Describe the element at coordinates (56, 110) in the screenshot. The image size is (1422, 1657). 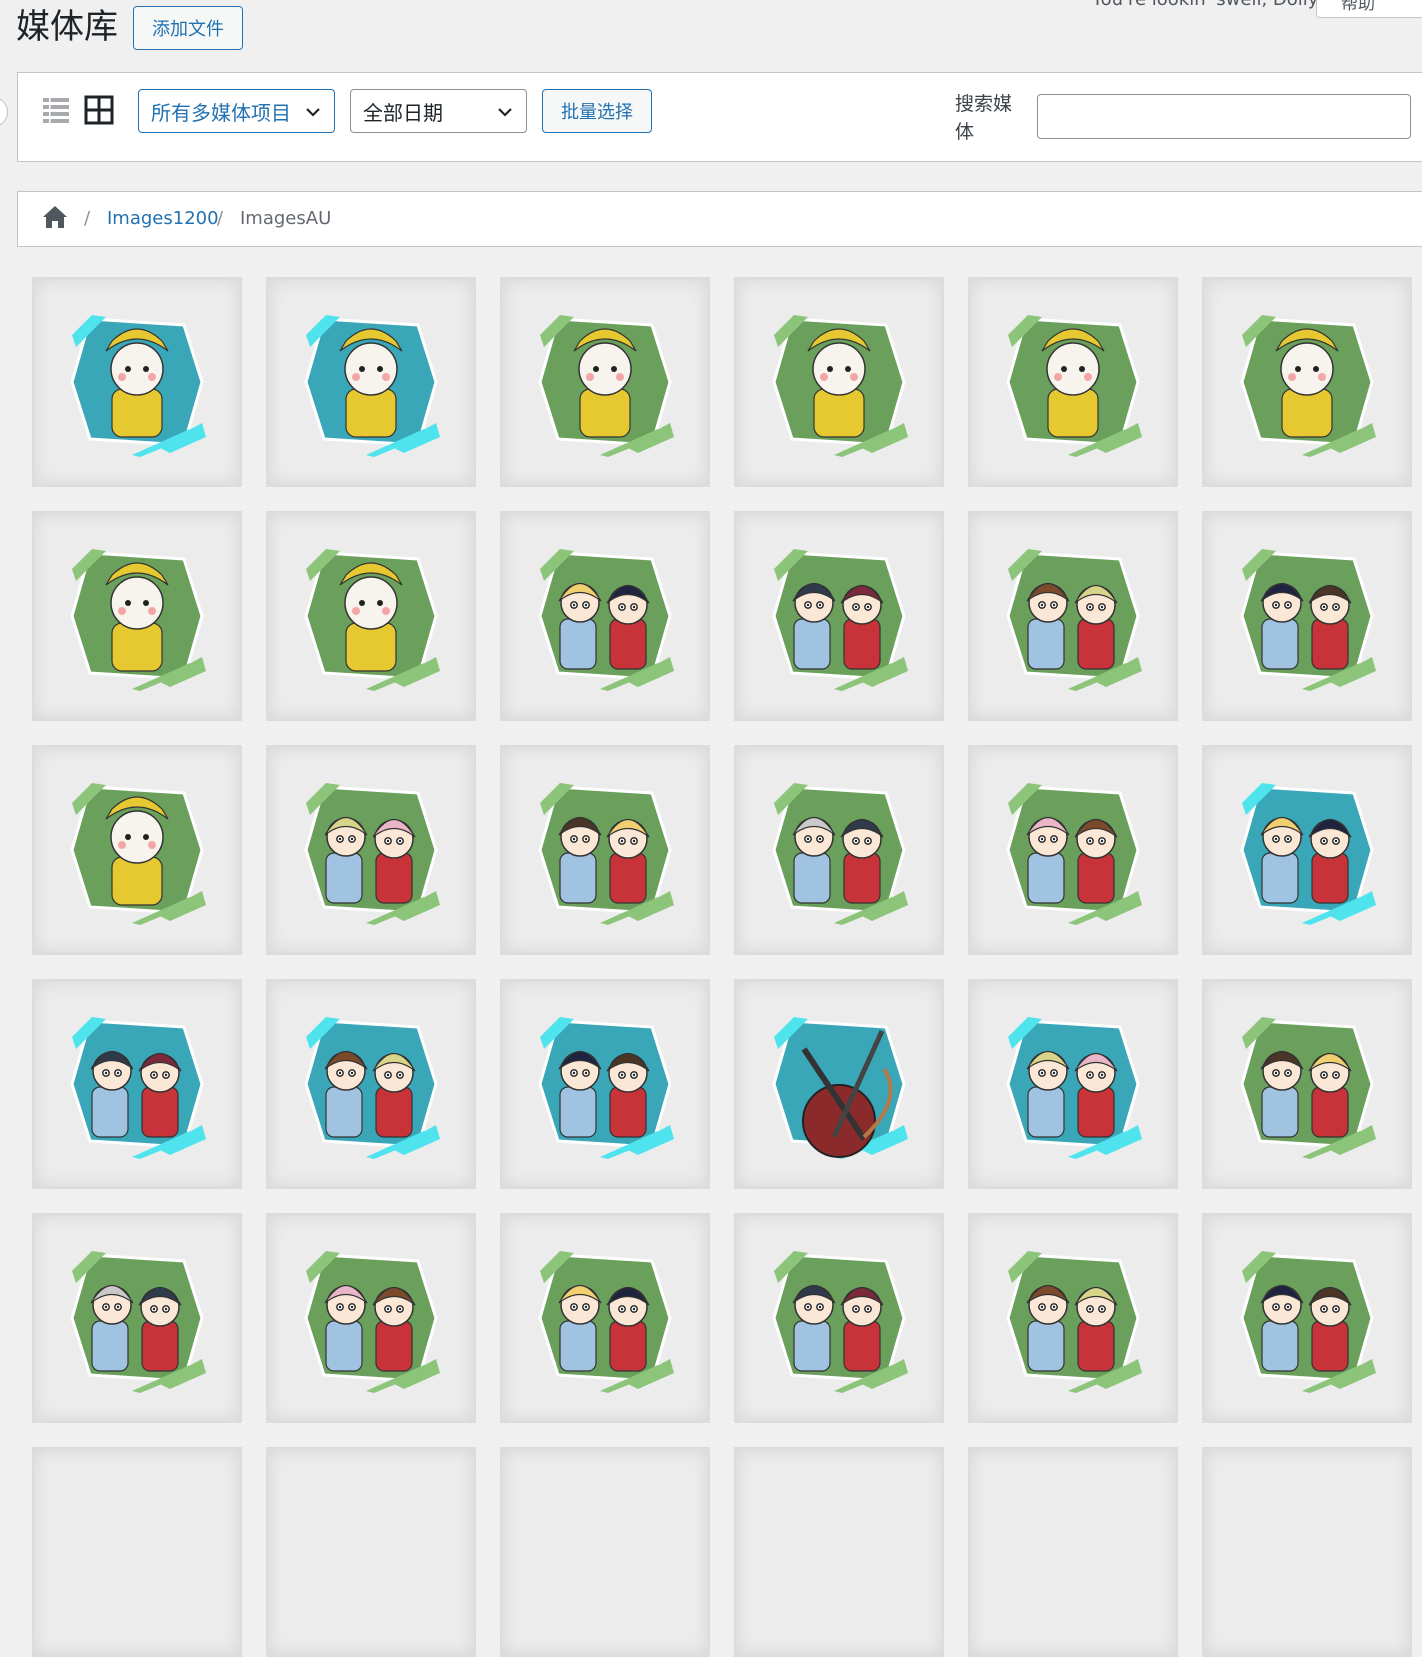
I see `list-view-icon` at that location.